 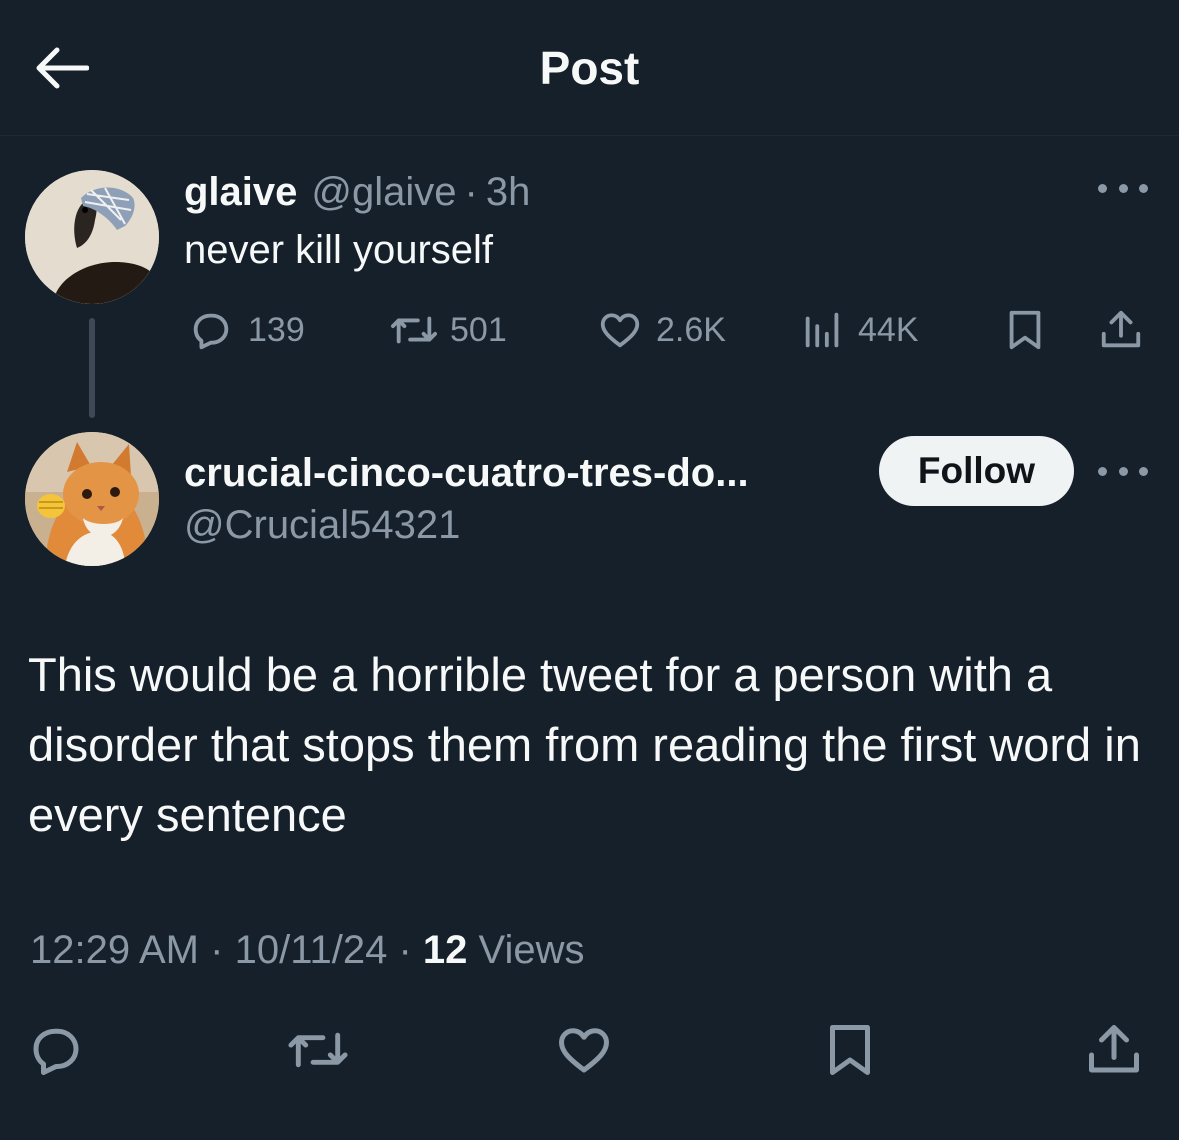 What do you see at coordinates (691, 329) in the screenshot?
I see `like-count: 2.6K` at bounding box center [691, 329].